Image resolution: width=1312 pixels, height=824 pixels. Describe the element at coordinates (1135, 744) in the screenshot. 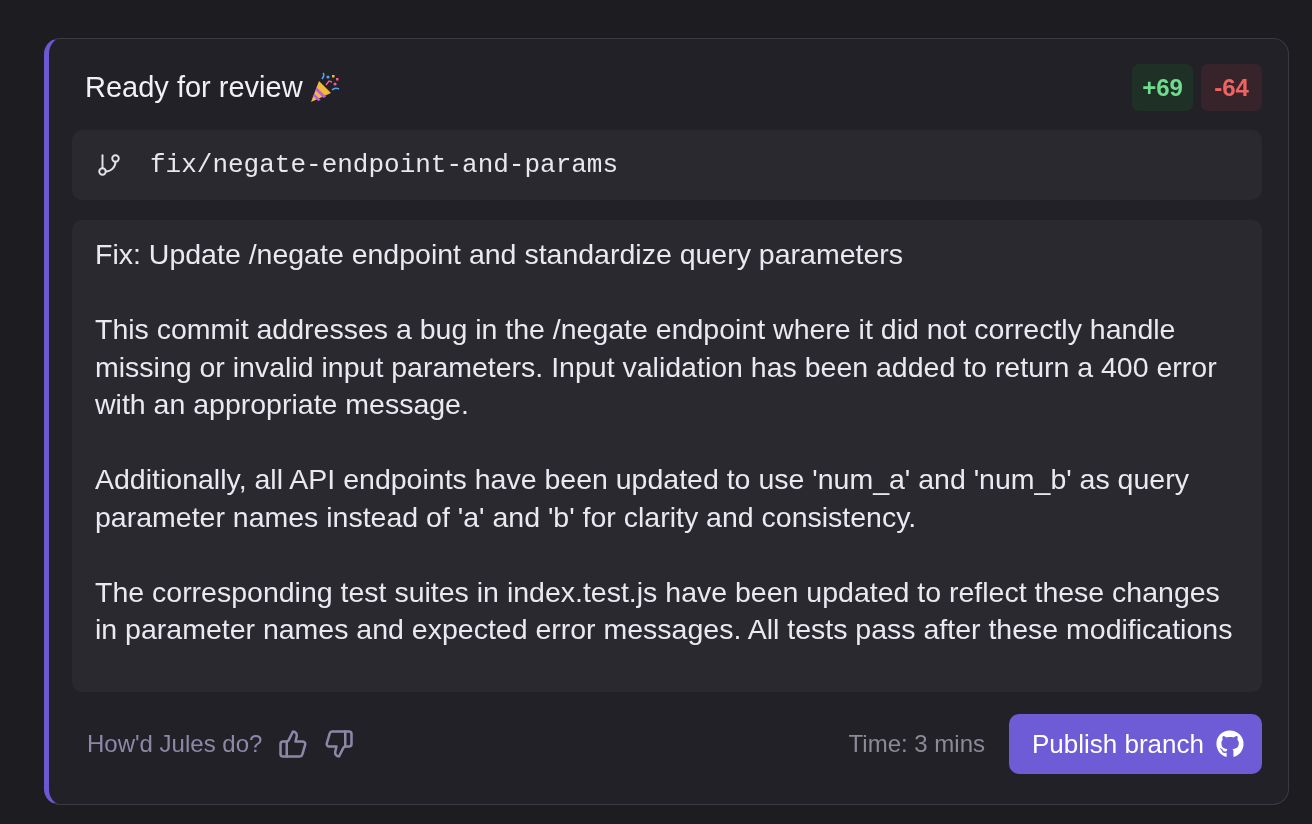

I see `publish-branch-button: Publish branch` at that location.